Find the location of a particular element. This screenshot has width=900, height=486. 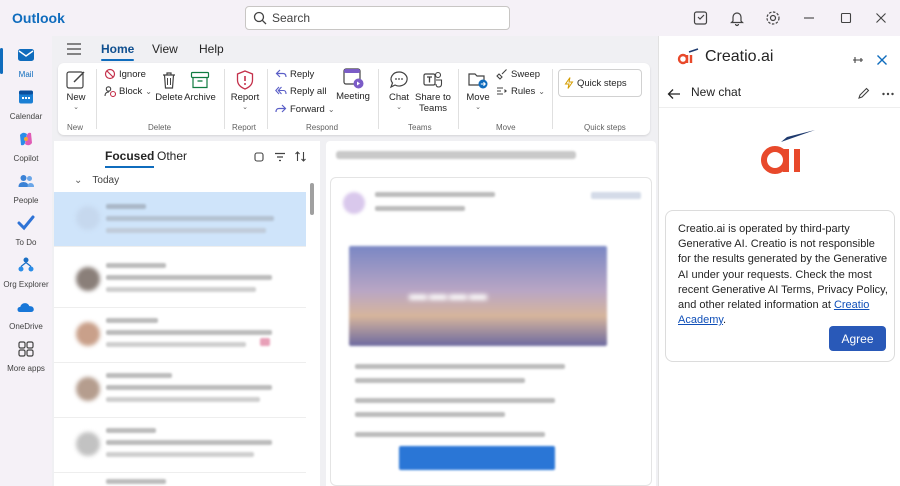

maximize-icon is located at coordinates (846, 18).